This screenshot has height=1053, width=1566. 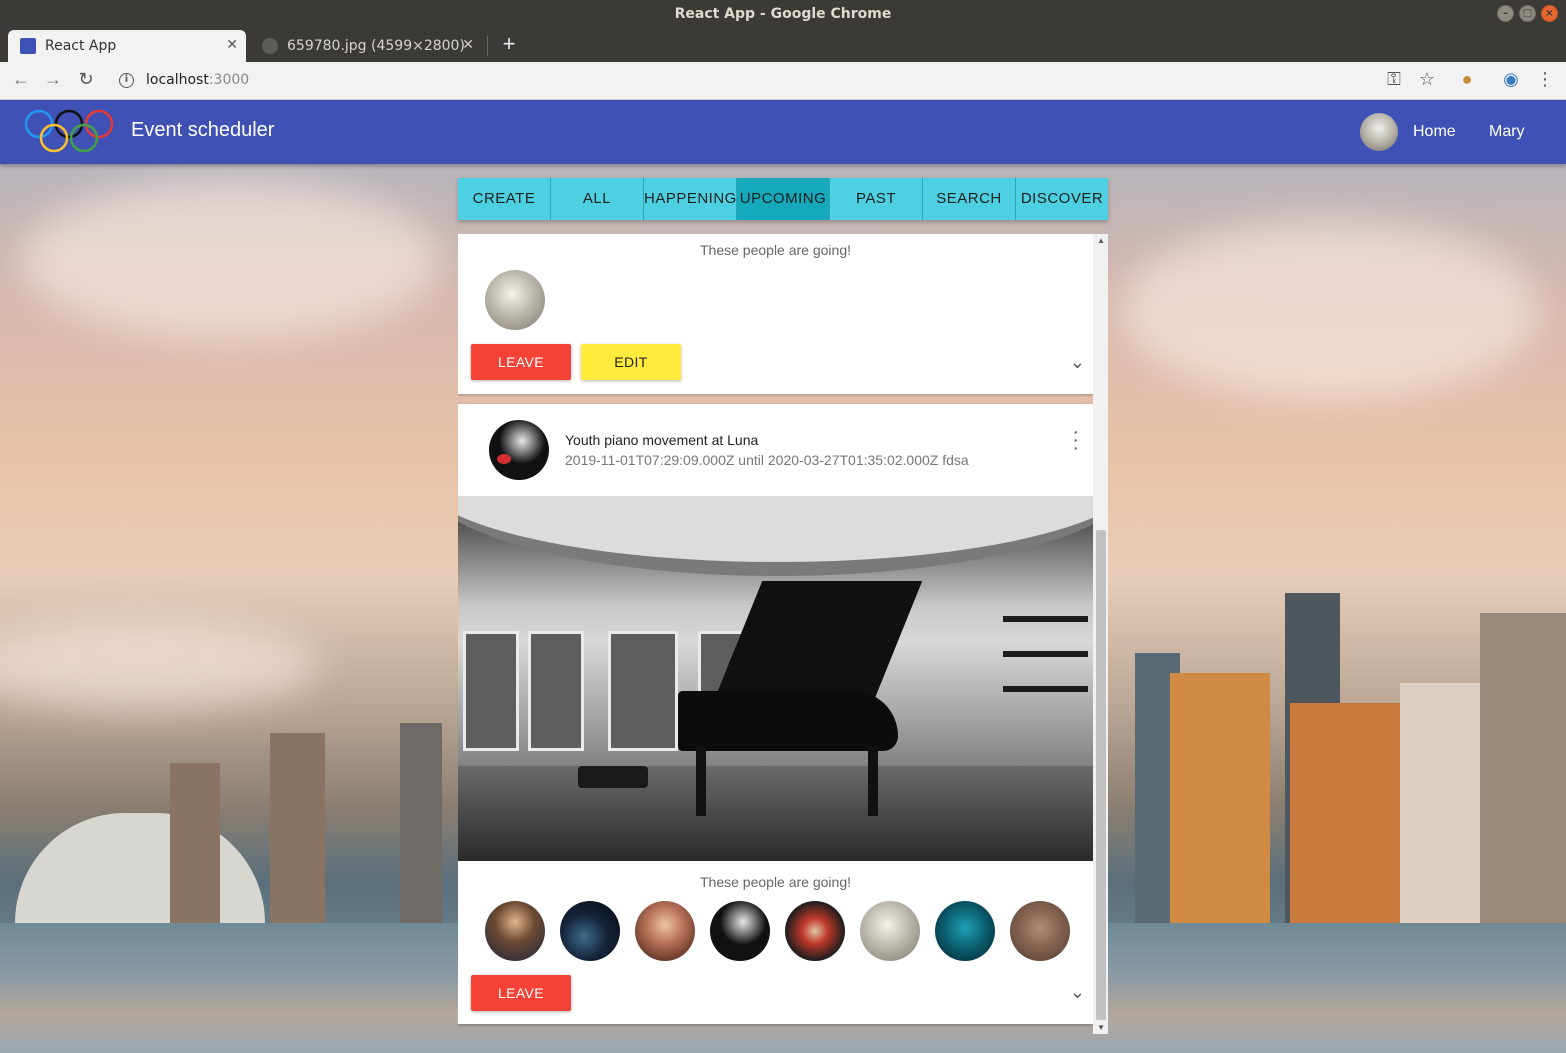 I want to click on globe-icon, so click(x=270, y=46).